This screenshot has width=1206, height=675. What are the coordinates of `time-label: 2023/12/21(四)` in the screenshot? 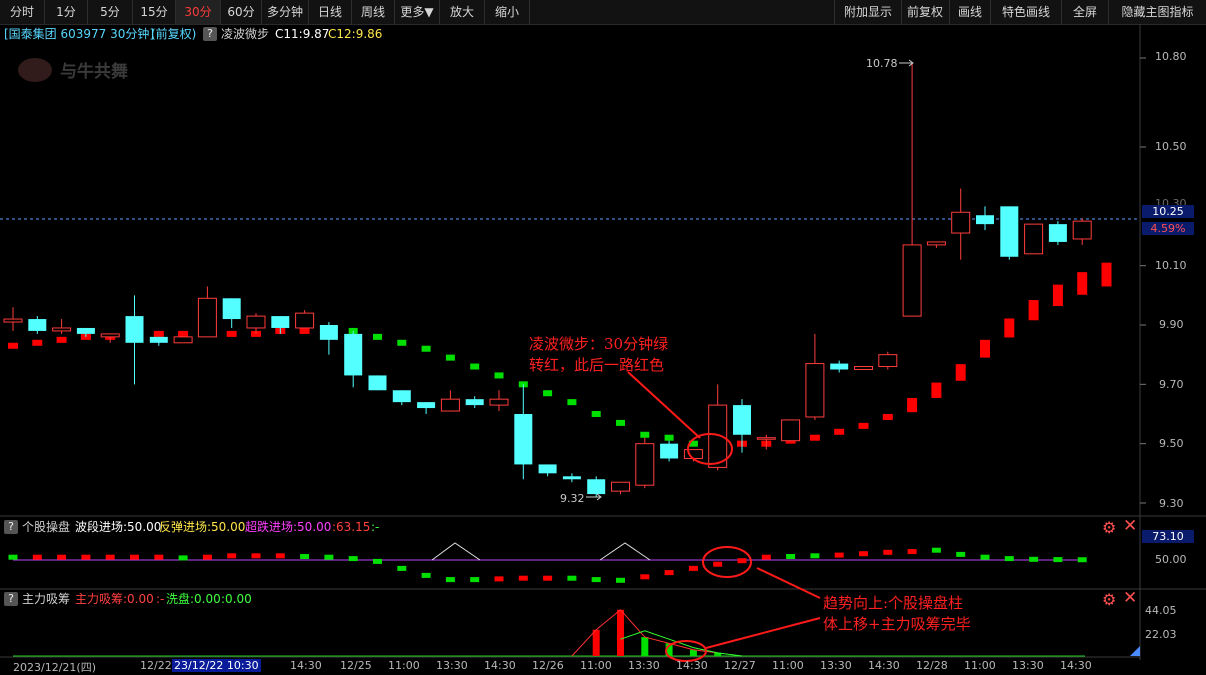 It's located at (54, 667).